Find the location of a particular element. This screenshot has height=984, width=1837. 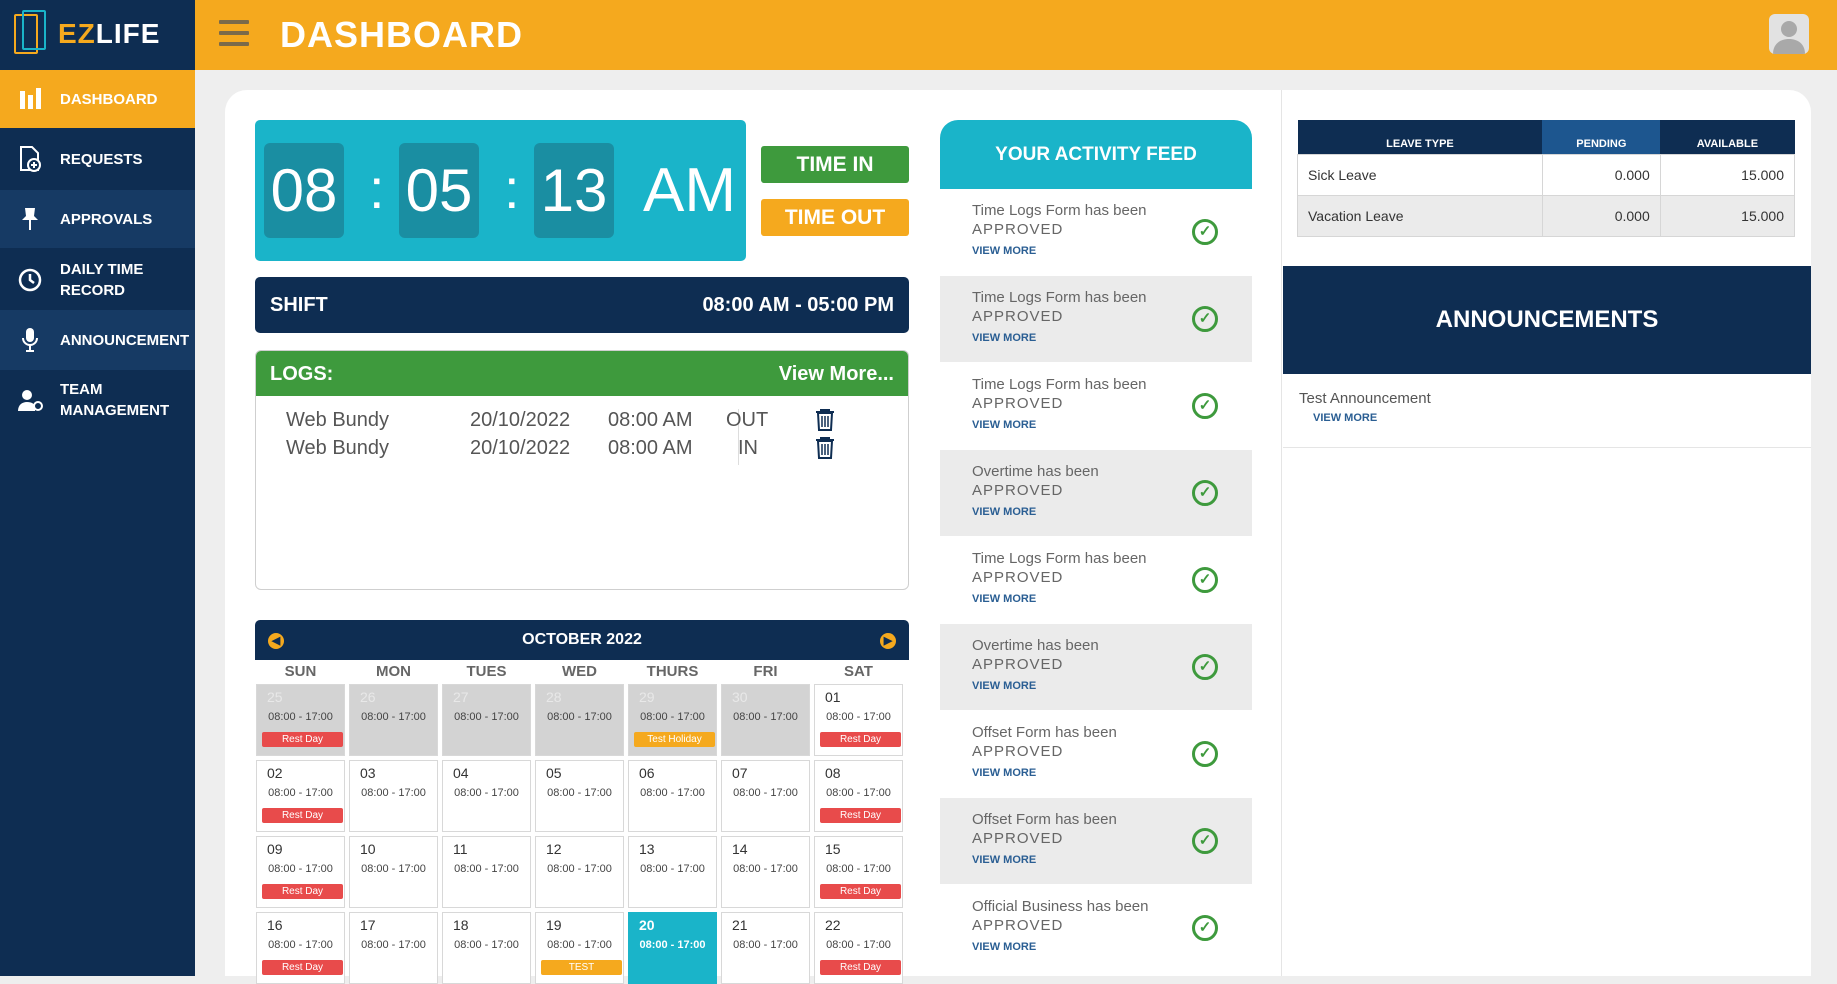

calendar-day-number: 11 is located at coordinates (460, 849).